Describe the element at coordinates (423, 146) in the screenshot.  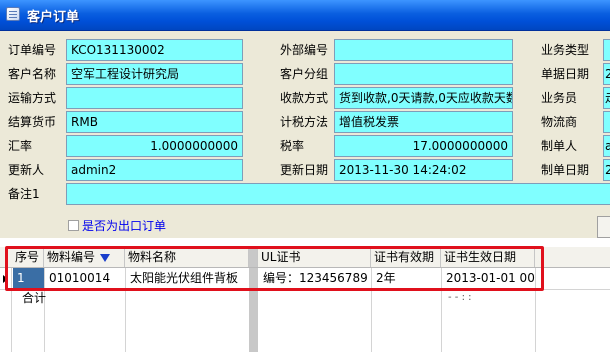
I see `tax-rate-field: 17.0000000000` at that location.